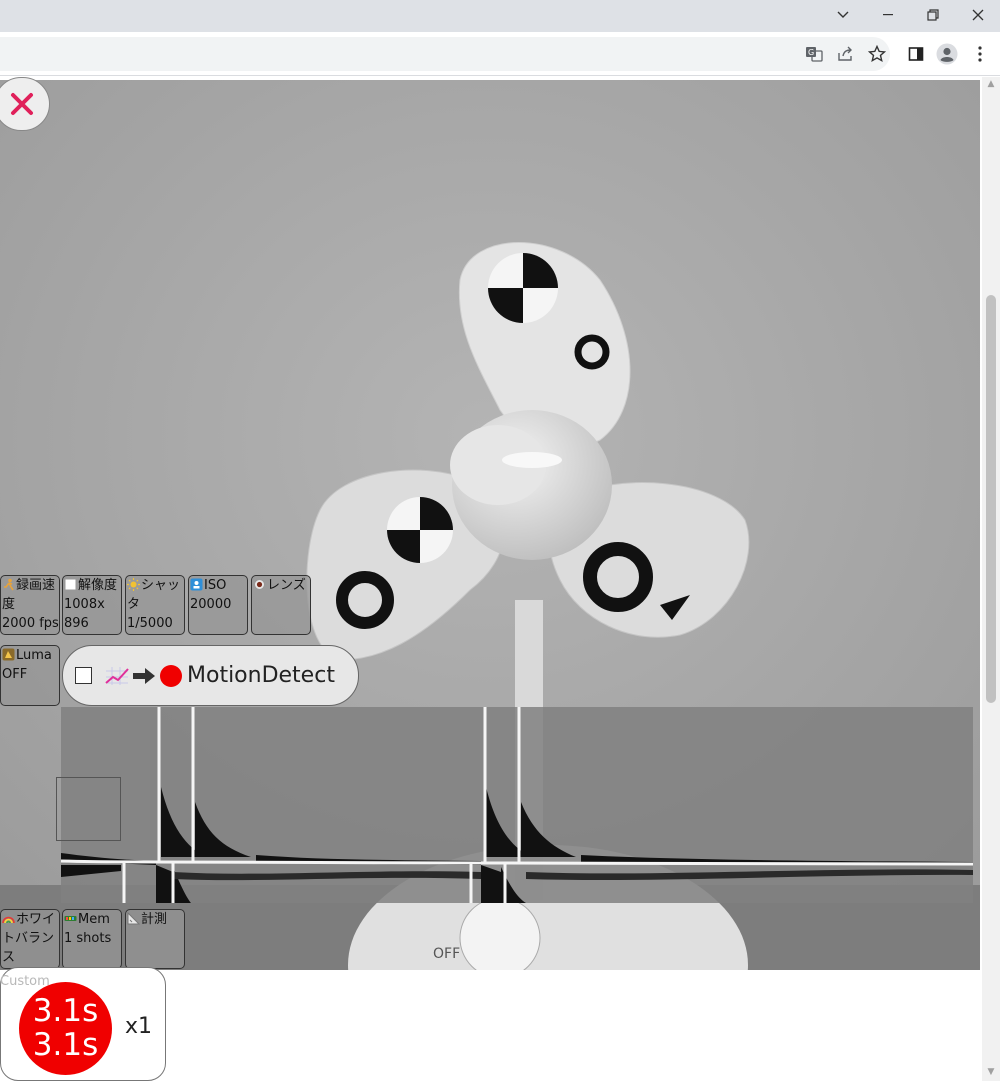 Image resolution: width=1000 pixels, height=1081 pixels. I want to click on page-scrollbar: ▲ ▼, so click(991, 579).